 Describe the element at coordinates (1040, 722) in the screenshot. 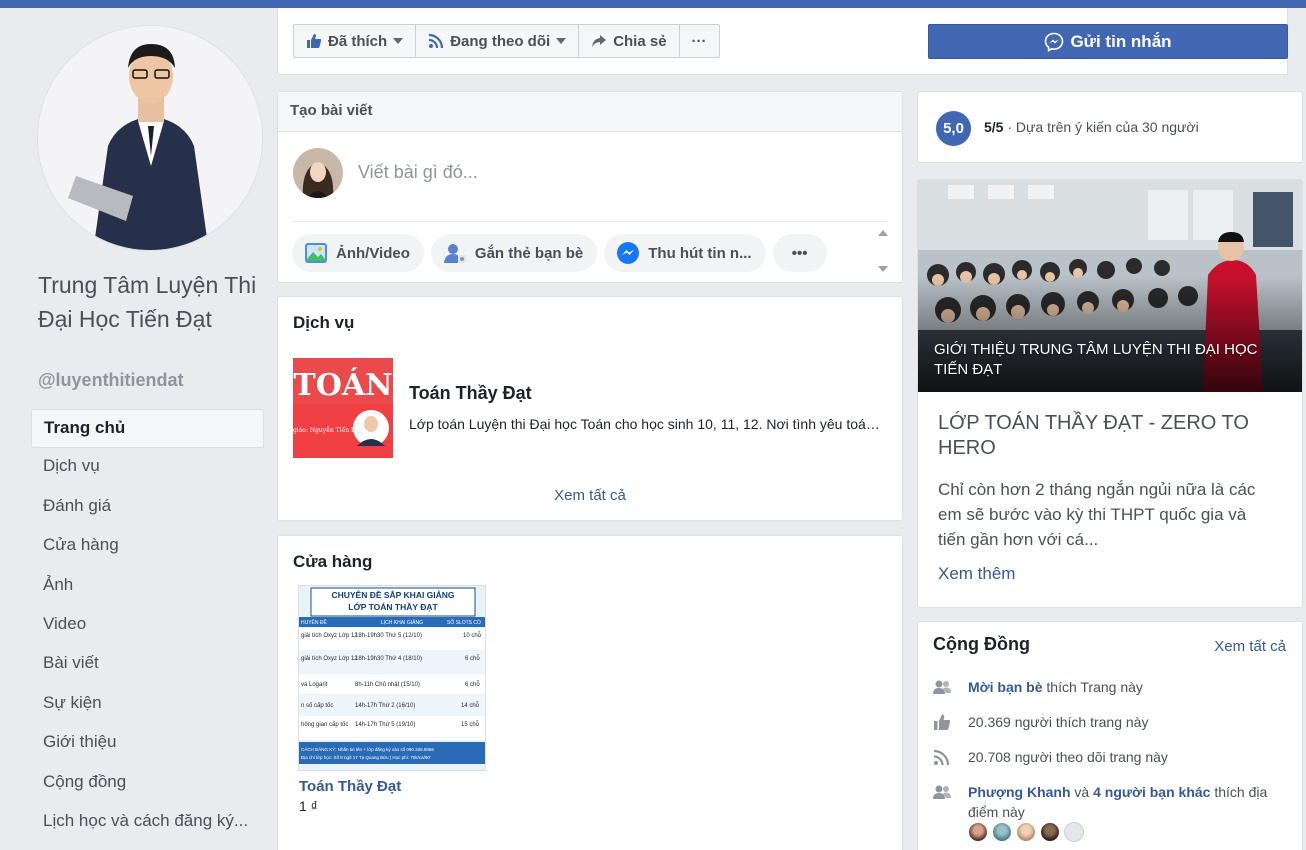

I see `community-likes-row: 20.369 người thích trang này` at that location.